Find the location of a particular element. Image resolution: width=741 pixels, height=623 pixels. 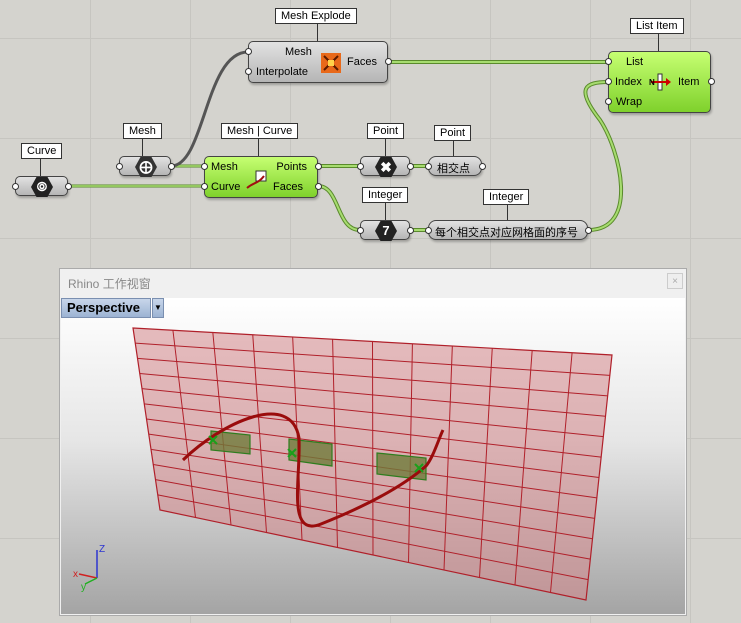

point-param-component: ✖ is located at coordinates (385, 166).